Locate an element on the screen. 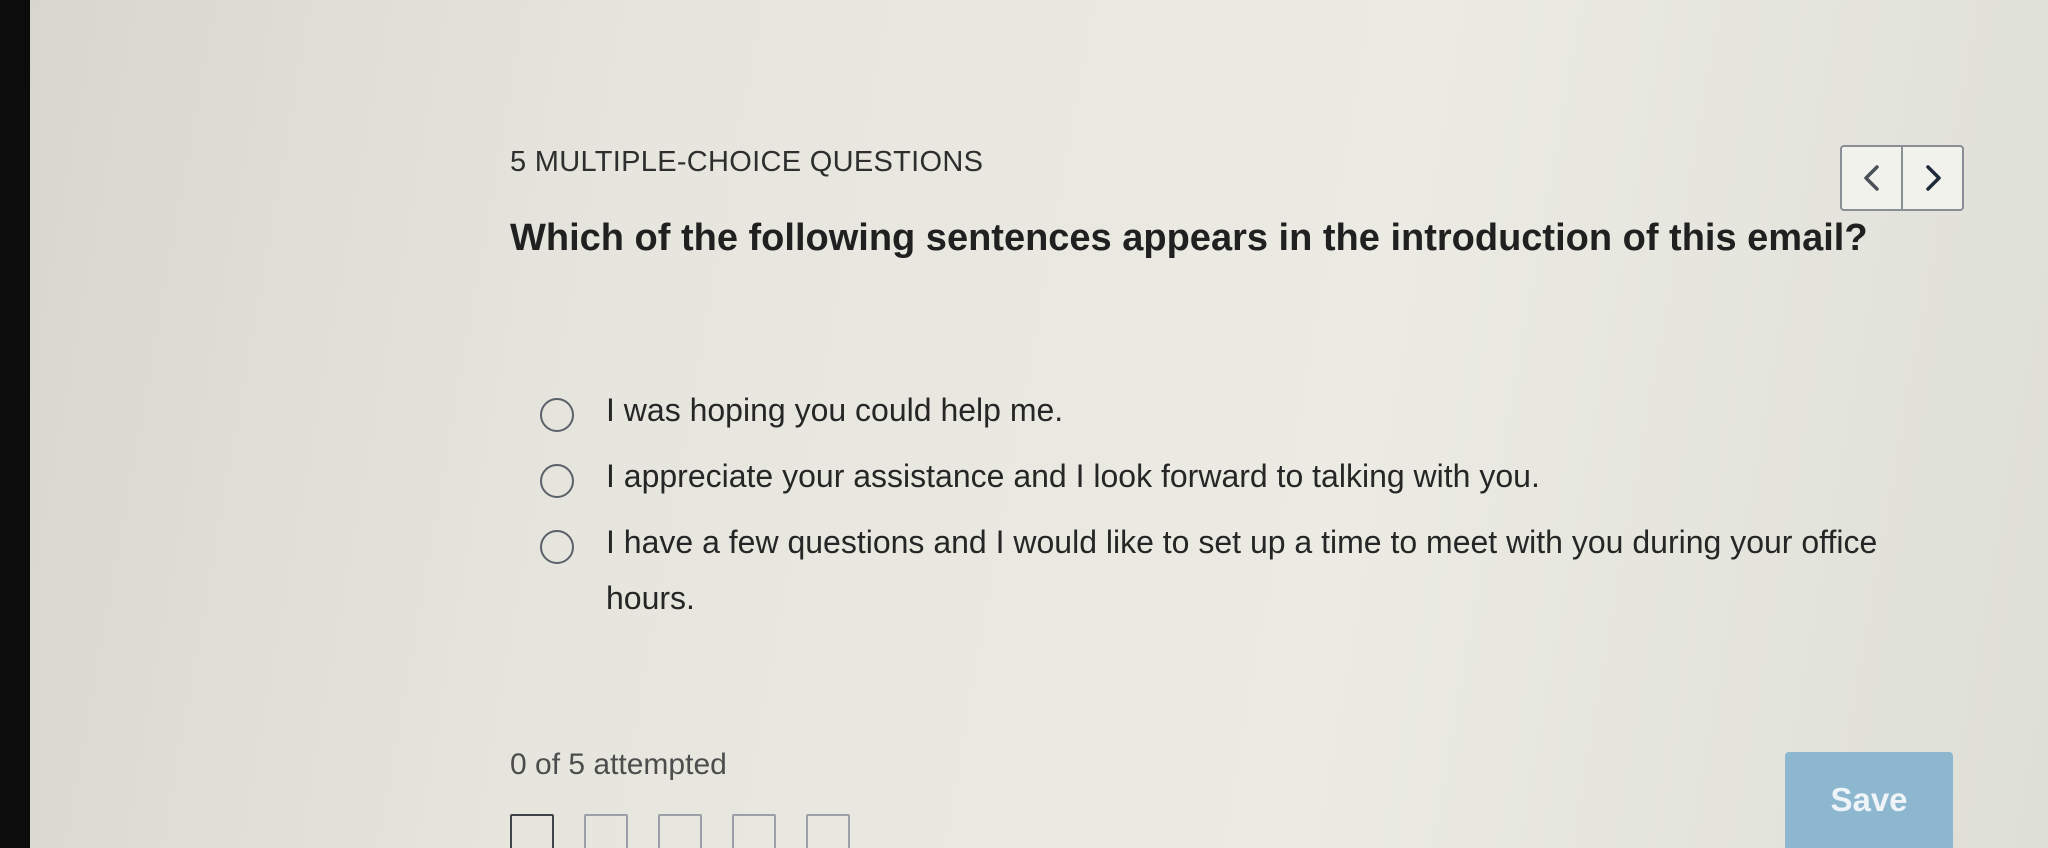 This screenshot has width=2048, height=848. question-navigation is located at coordinates (1902, 178).